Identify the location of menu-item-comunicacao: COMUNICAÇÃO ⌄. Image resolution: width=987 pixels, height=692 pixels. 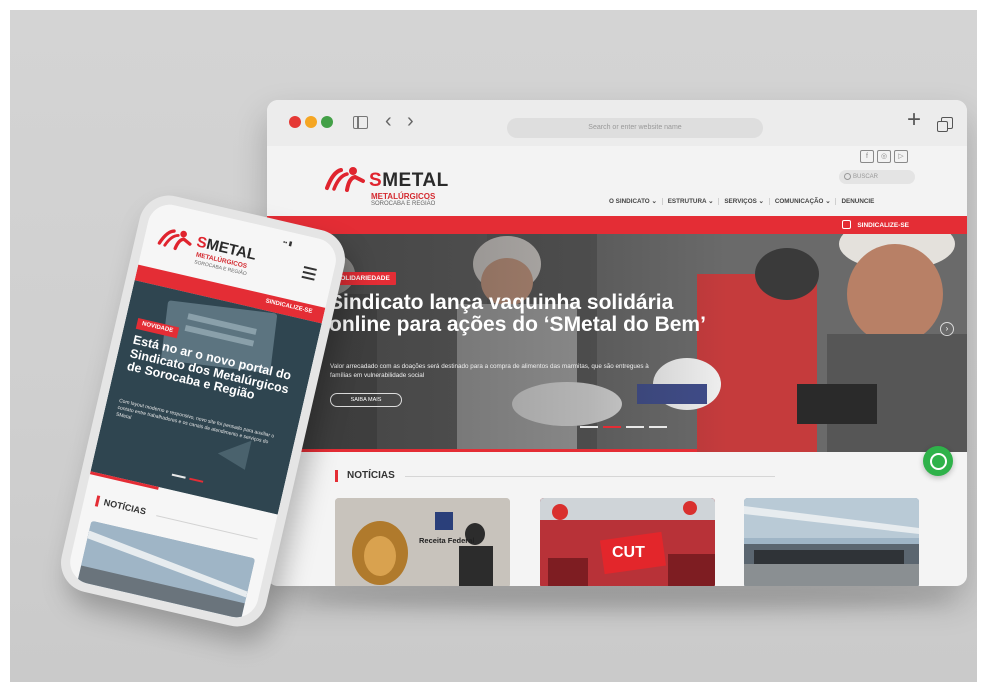
(803, 201).